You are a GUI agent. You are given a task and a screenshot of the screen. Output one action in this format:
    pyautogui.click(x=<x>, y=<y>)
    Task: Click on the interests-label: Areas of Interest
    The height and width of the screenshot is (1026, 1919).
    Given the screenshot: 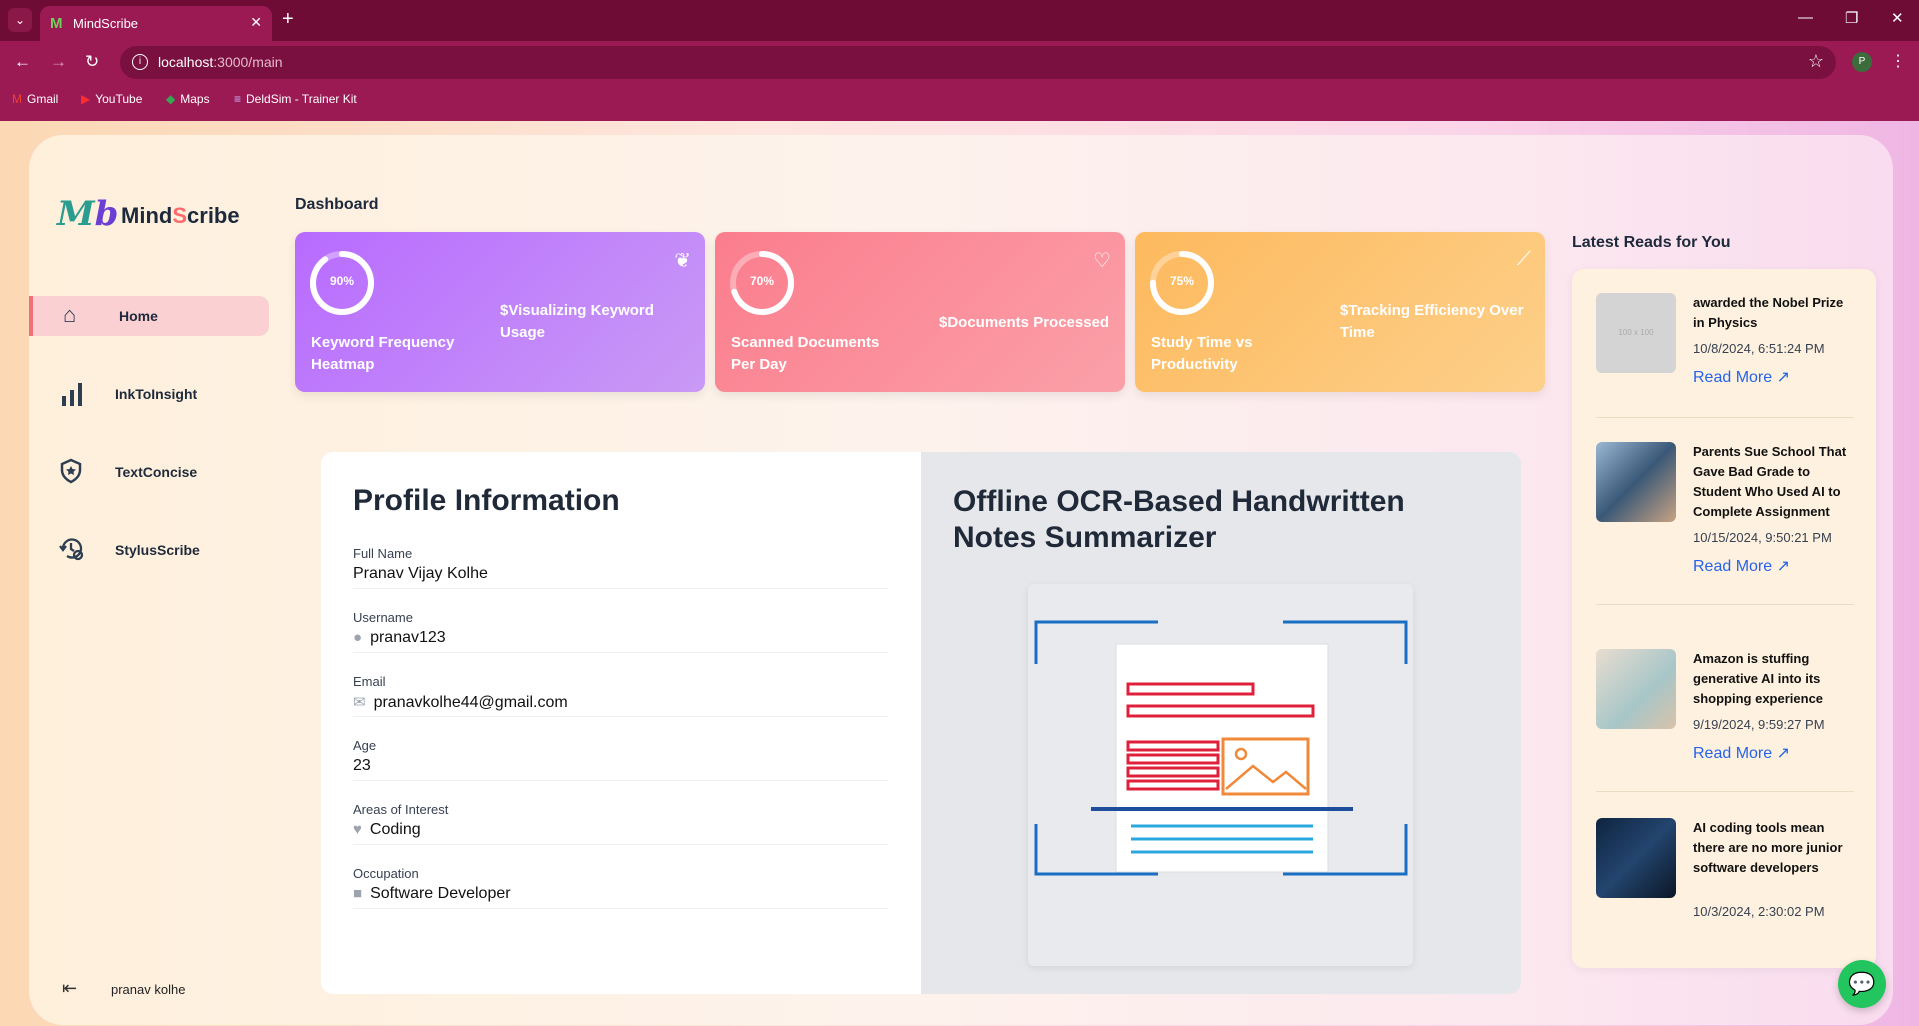 What is the action you would take?
    pyautogui.click(x=401, y=809)
    